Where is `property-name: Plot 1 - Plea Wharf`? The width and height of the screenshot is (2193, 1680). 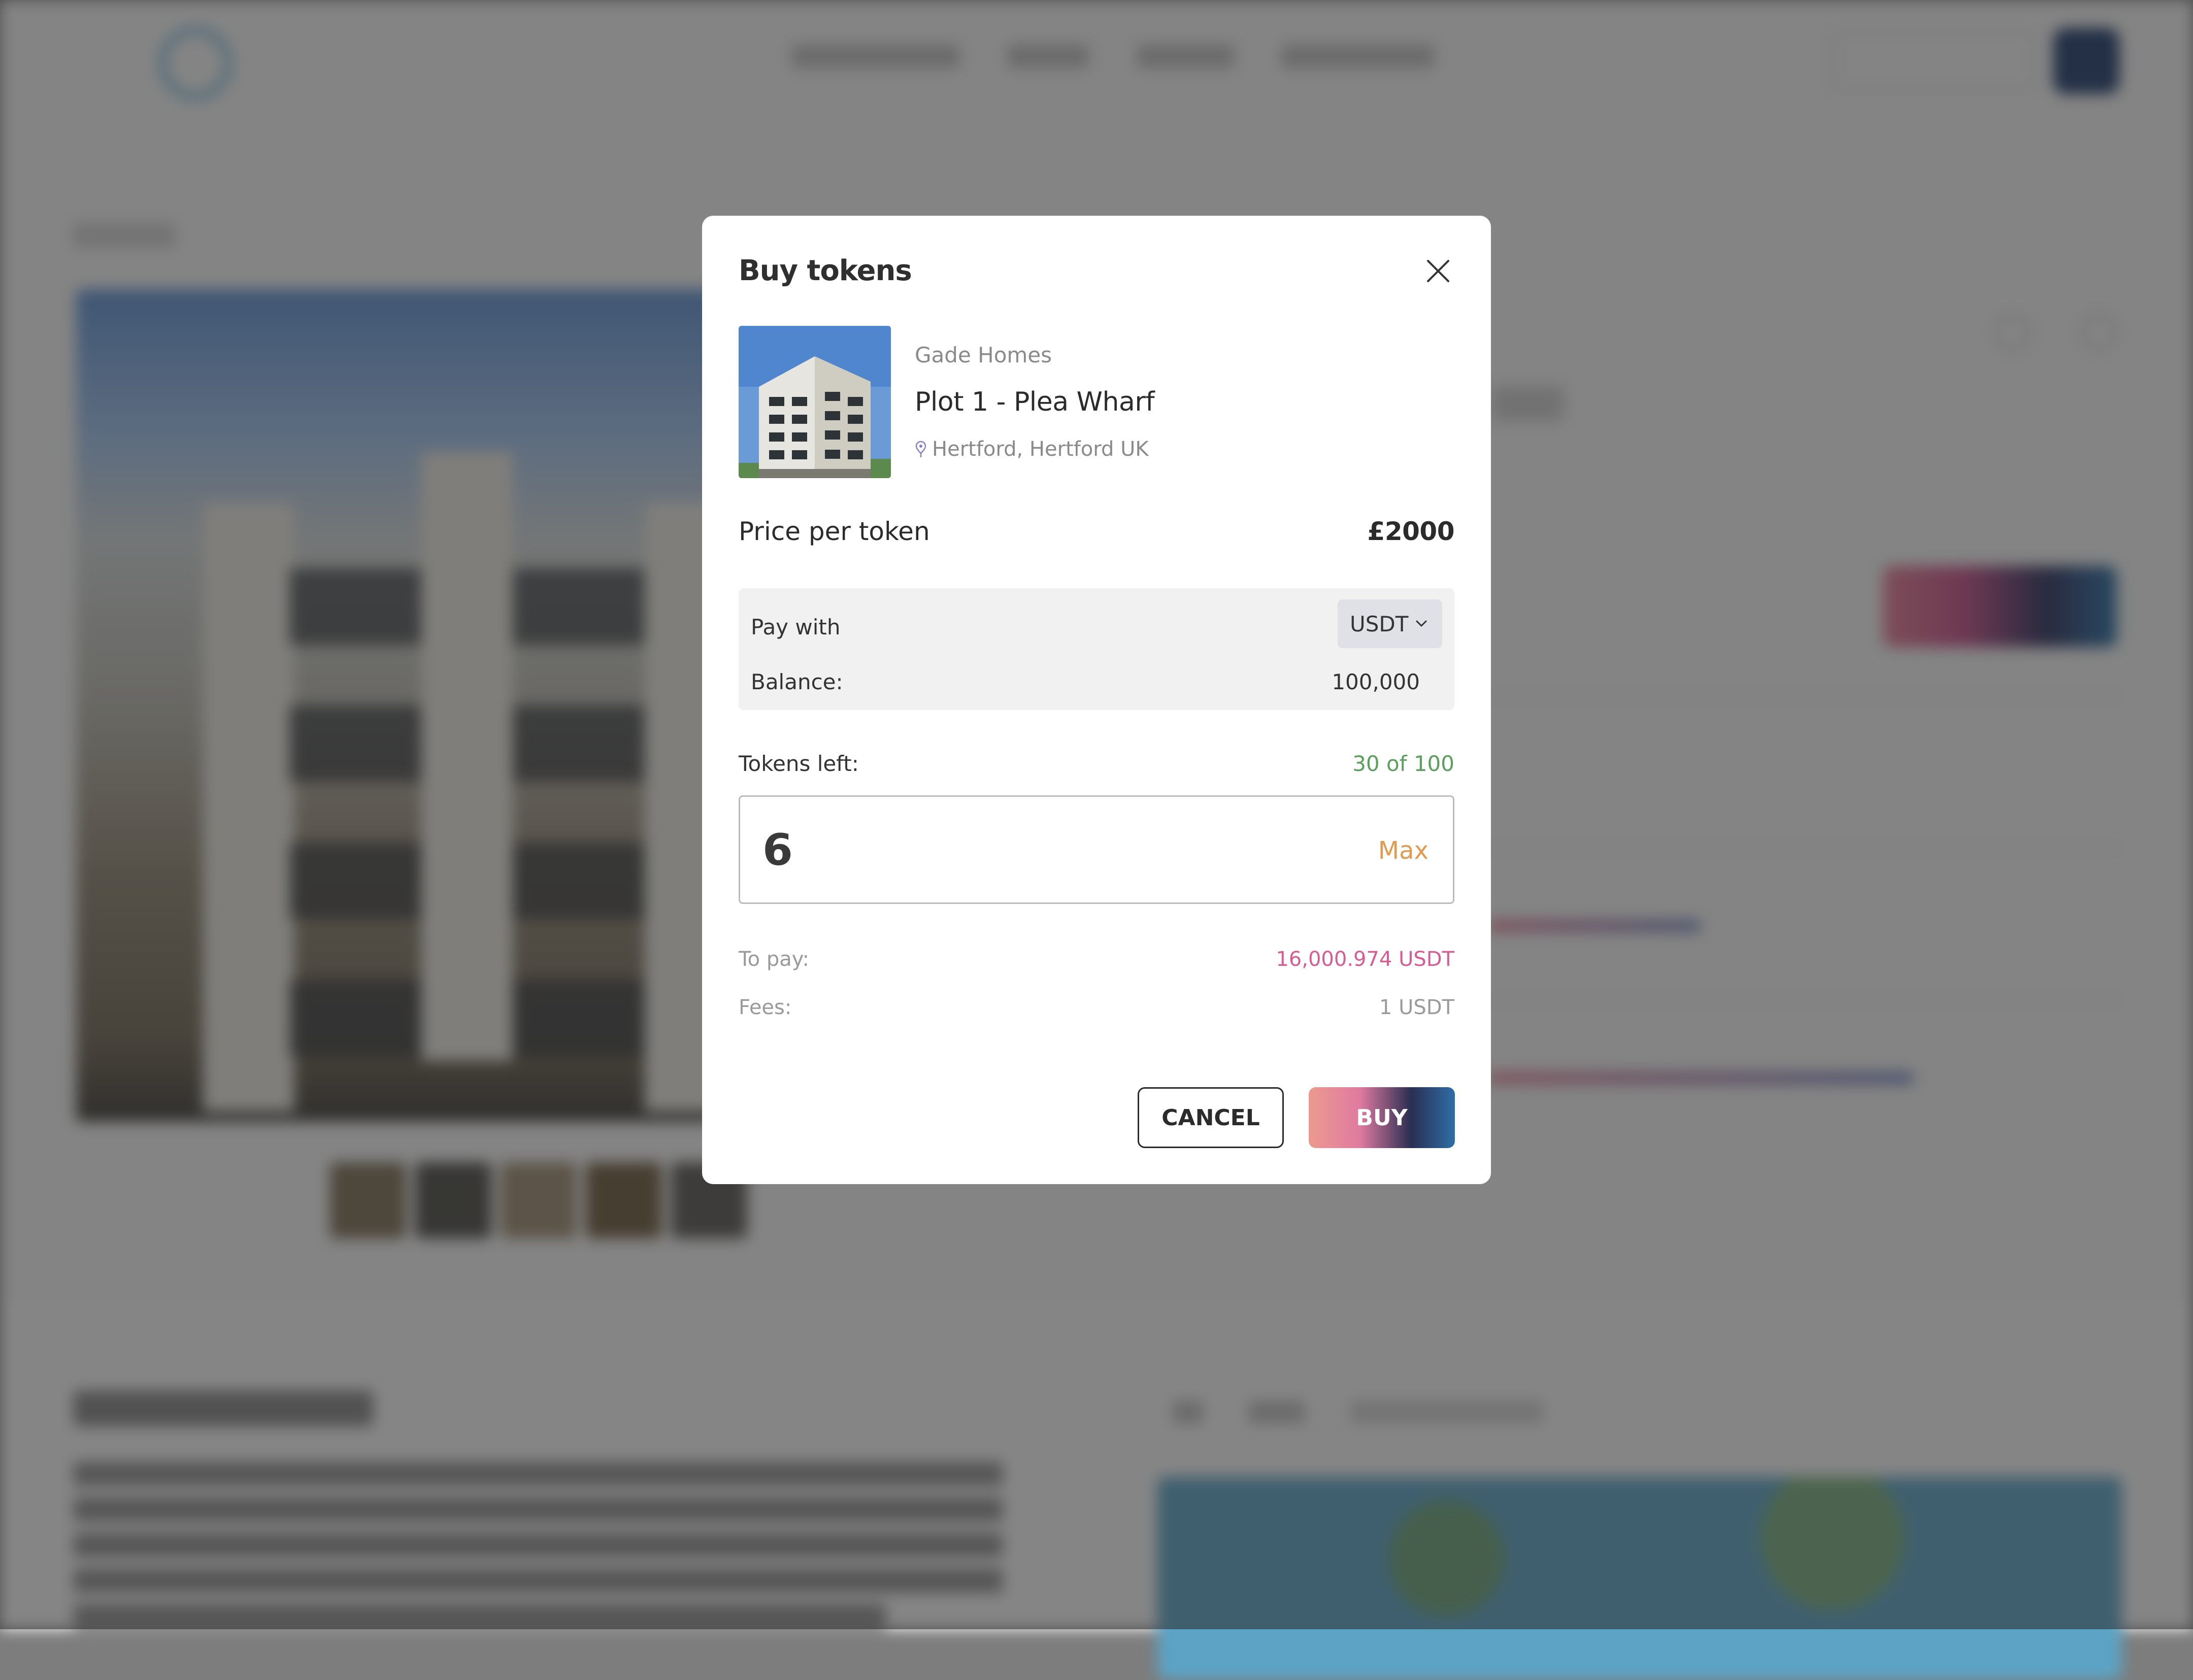 property-name: Plot 1 - Plea Wharf is located at coordinates (1035, 402).